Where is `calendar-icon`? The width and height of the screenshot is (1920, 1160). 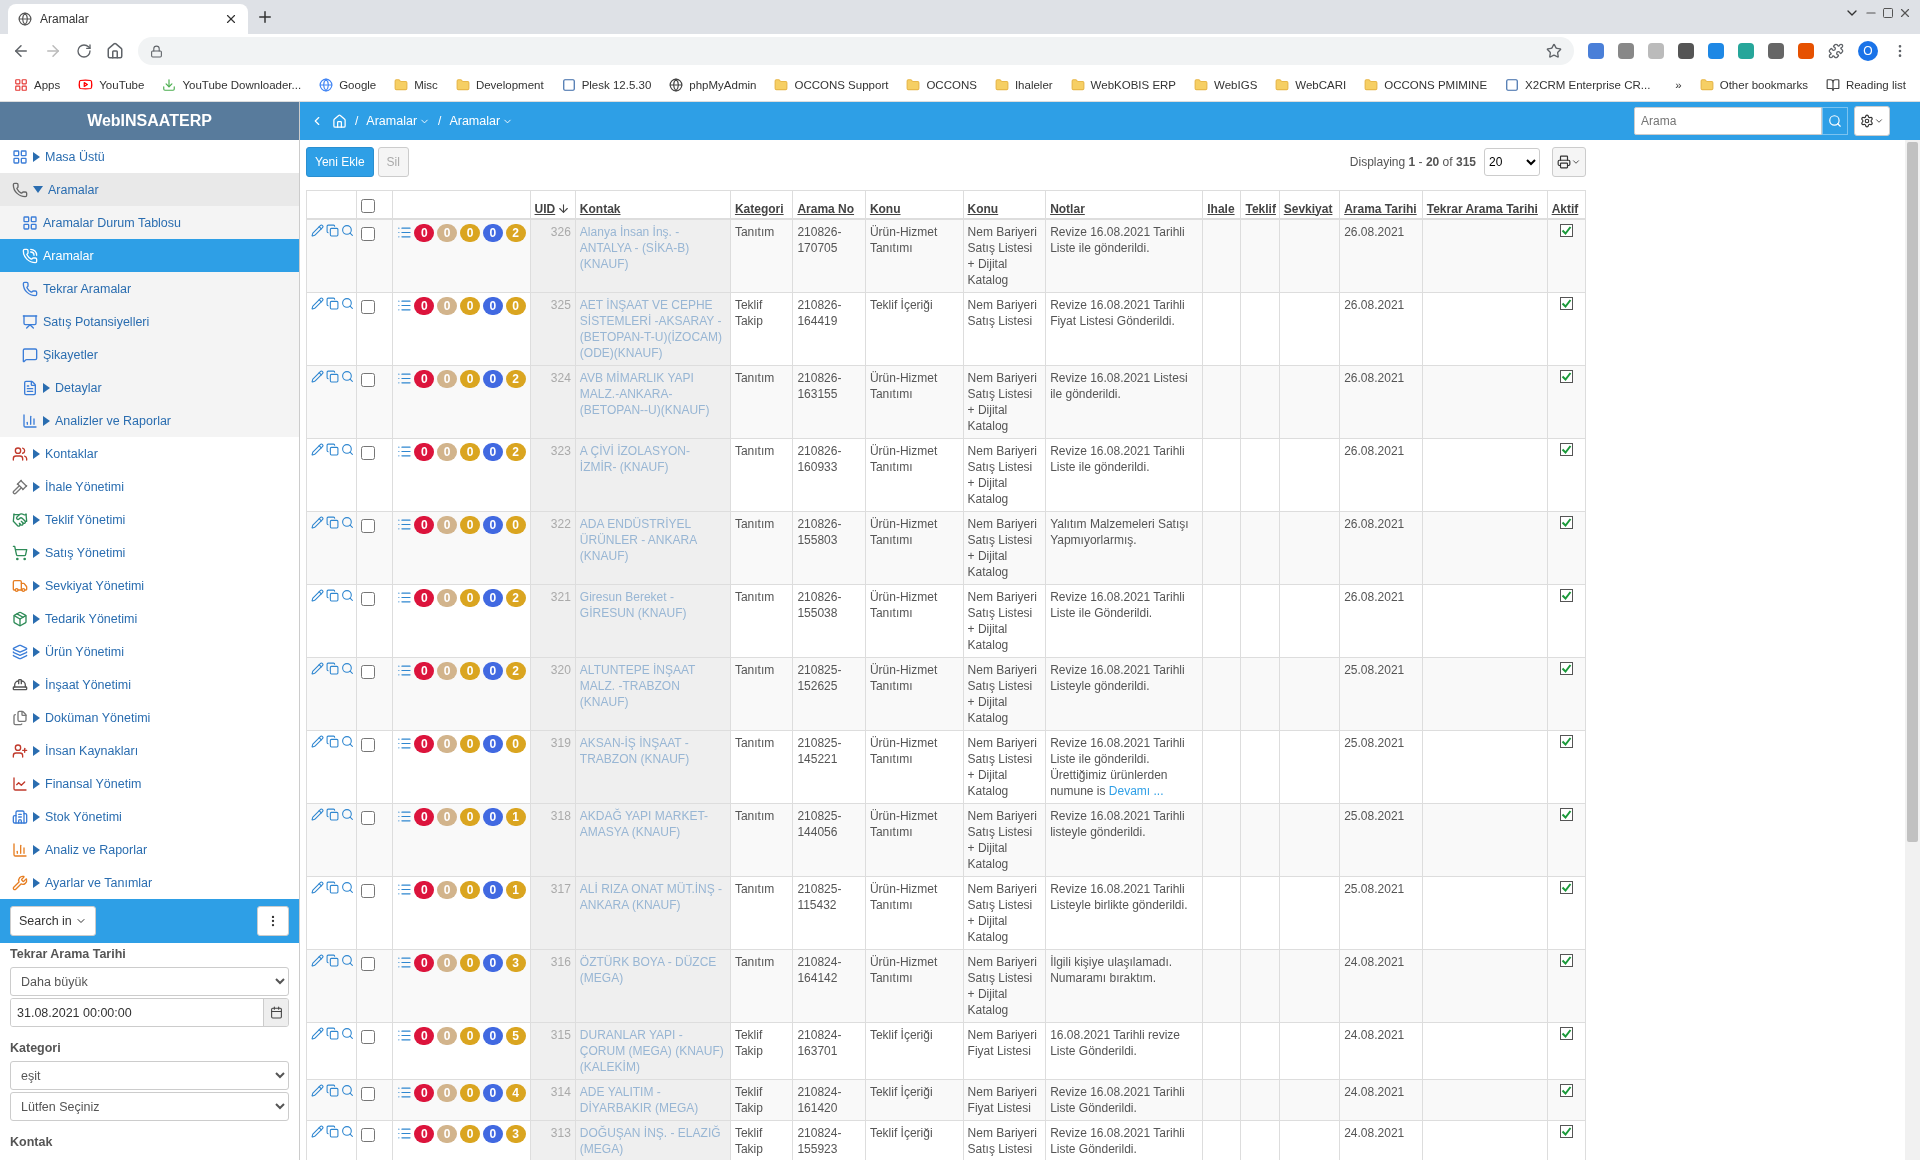
calendar-icon is located at coordinates (276, 1012).